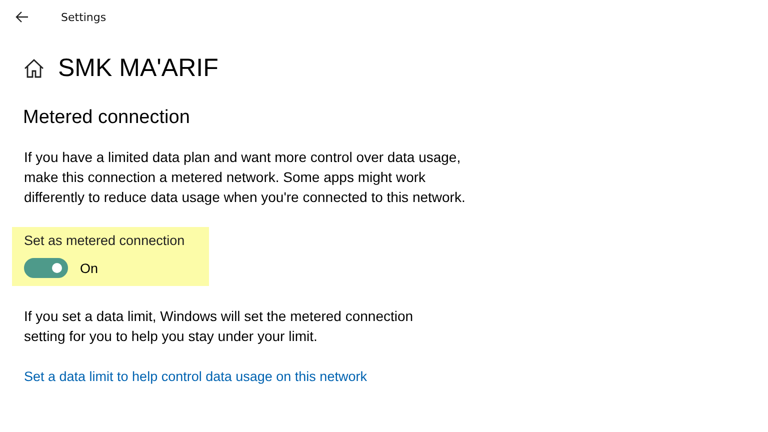 Image resolution: width=768 pixels, height=432 pixels. What do you see at coordinates (195, 376) in the screenshot?
I see `data-limit-link: Set a data limit to help control data usage on this network` at bounding box center [195, 376].